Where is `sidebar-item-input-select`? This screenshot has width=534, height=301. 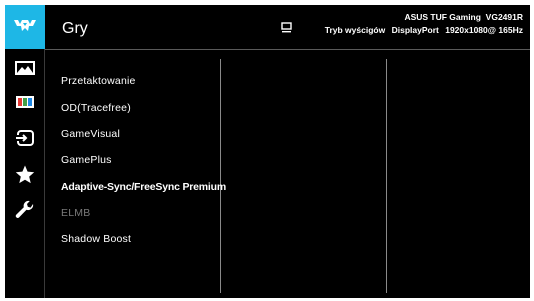 sidebar-item-input-select is located at coordinates (25, 138).